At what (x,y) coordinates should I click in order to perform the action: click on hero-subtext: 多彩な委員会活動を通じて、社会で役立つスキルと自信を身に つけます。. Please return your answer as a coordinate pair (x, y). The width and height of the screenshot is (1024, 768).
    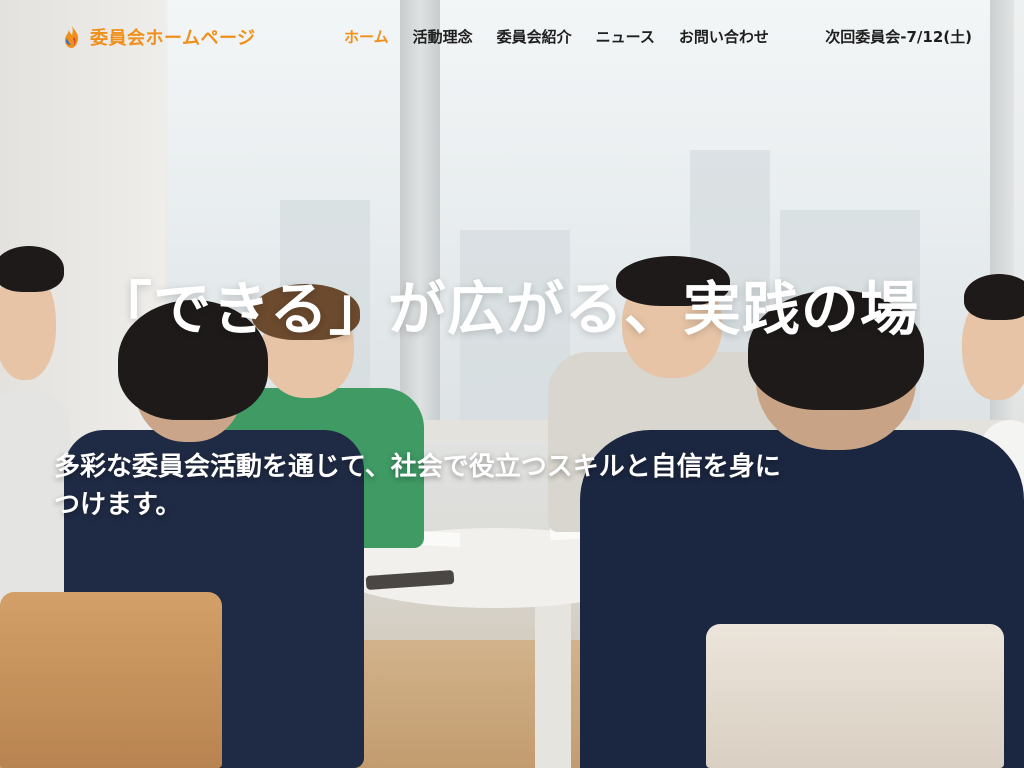
    Looking at the image, I should click on (504, 486).